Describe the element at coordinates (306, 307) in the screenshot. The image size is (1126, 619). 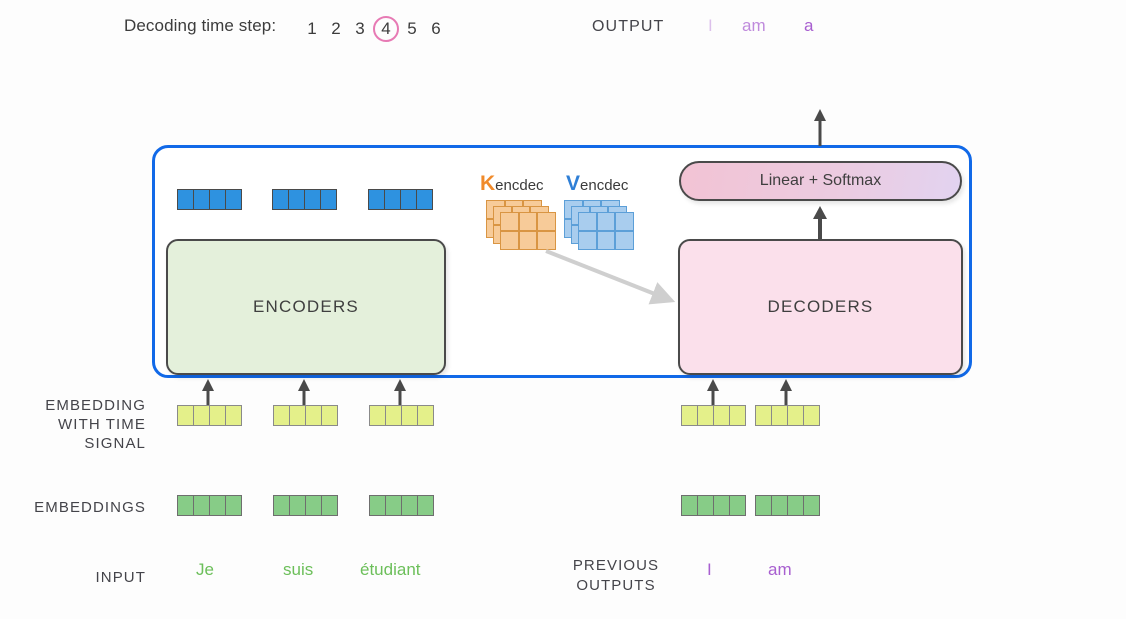
I see `encoders-block: ENCODERS` at that location.